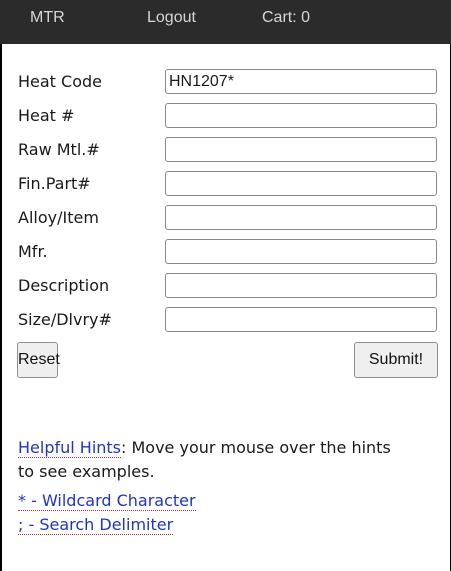 This screenshot has width=451, height=571. What do you see at coordinates (107, 501) in the screenshot?
I see `hint-wildcard: * - Wildcard Character` at bounding box center [107, 501].